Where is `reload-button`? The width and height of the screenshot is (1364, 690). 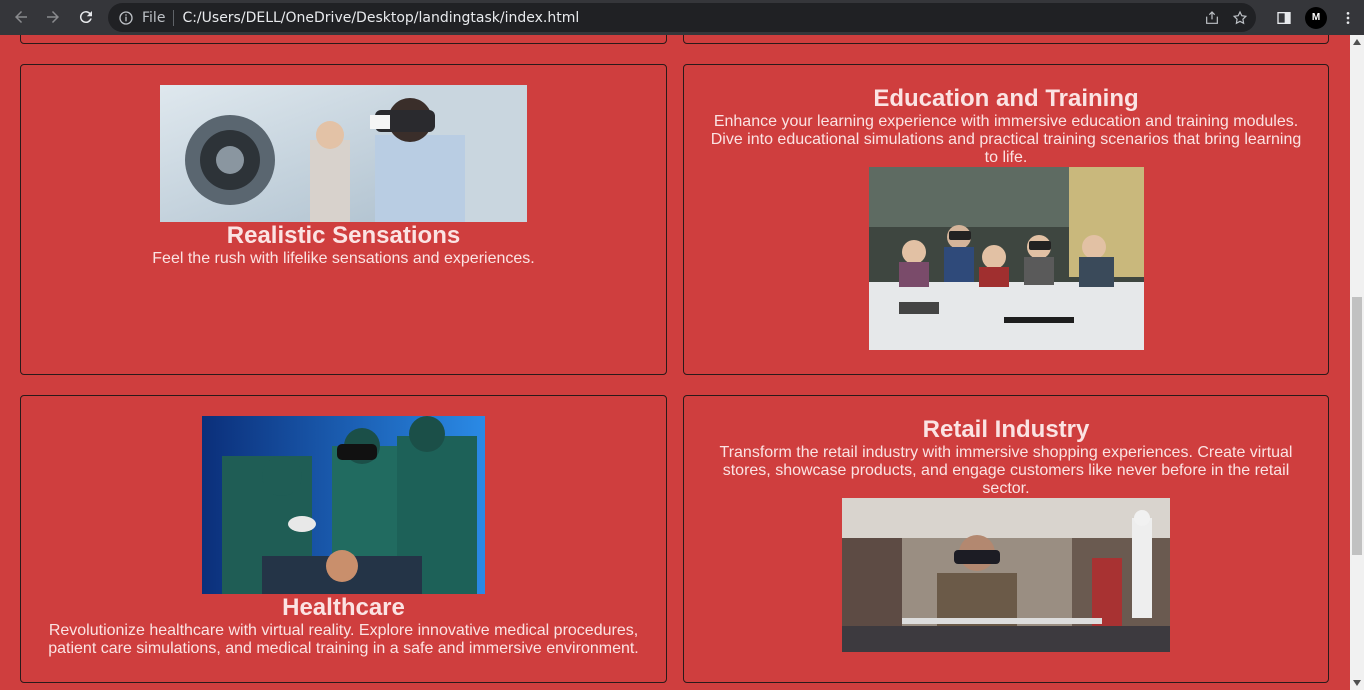 reload-button is located at coordinates (86, 17).